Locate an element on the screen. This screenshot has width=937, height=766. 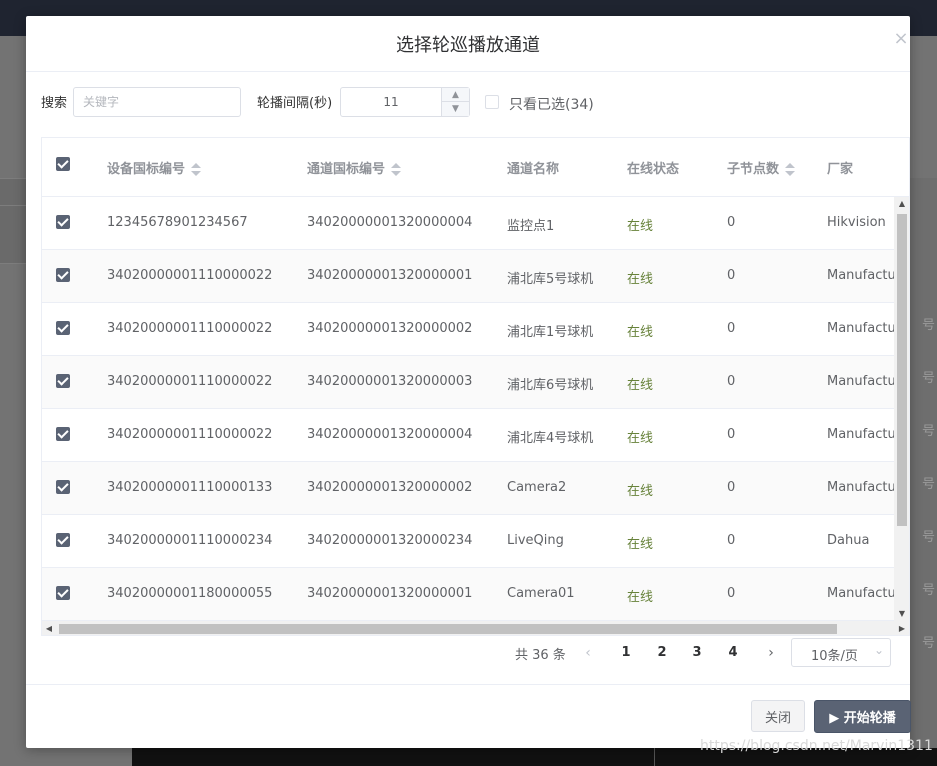
column-header-device: 设备国标编号 is located at coordinates (154, 167).